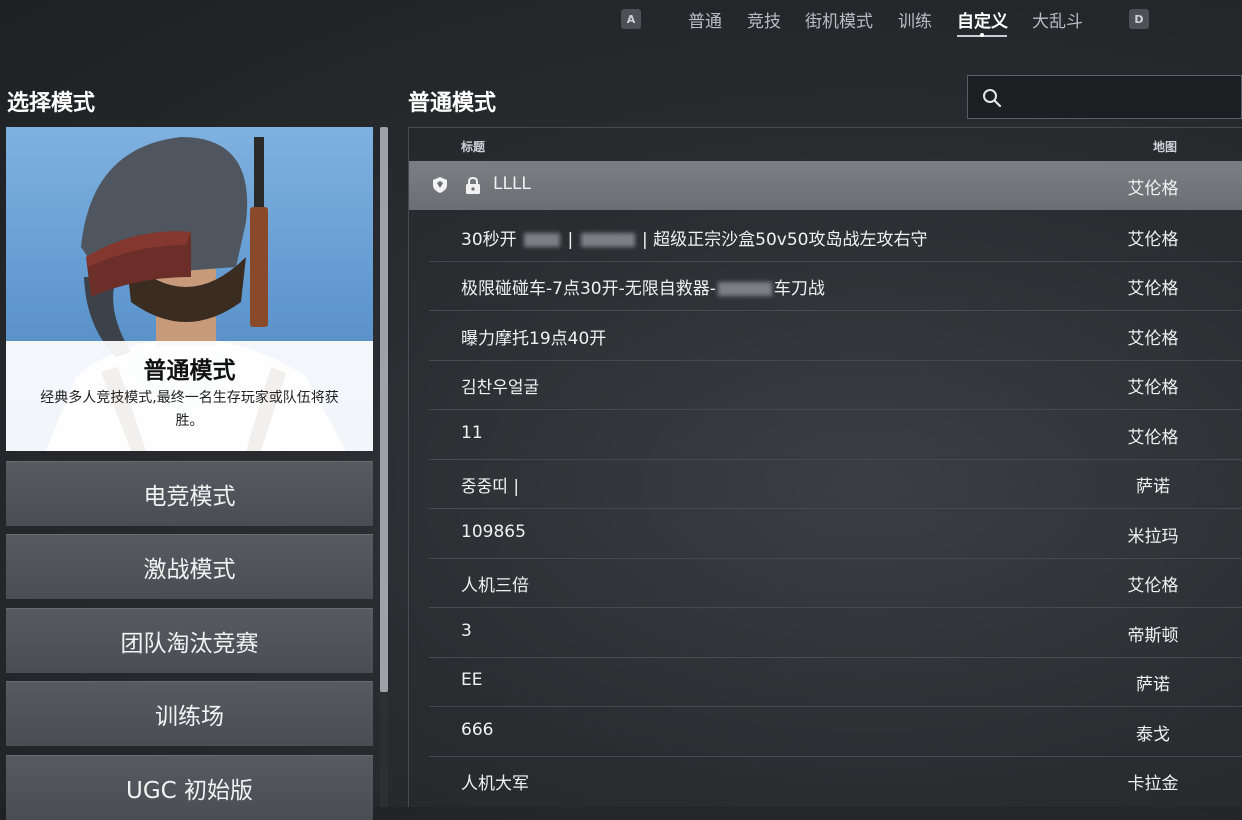 The image size is (1242, 820). Describe the element at coordinates (51, 103) in the screenshot. I see `select-mode-title: 选择模式` at that location.